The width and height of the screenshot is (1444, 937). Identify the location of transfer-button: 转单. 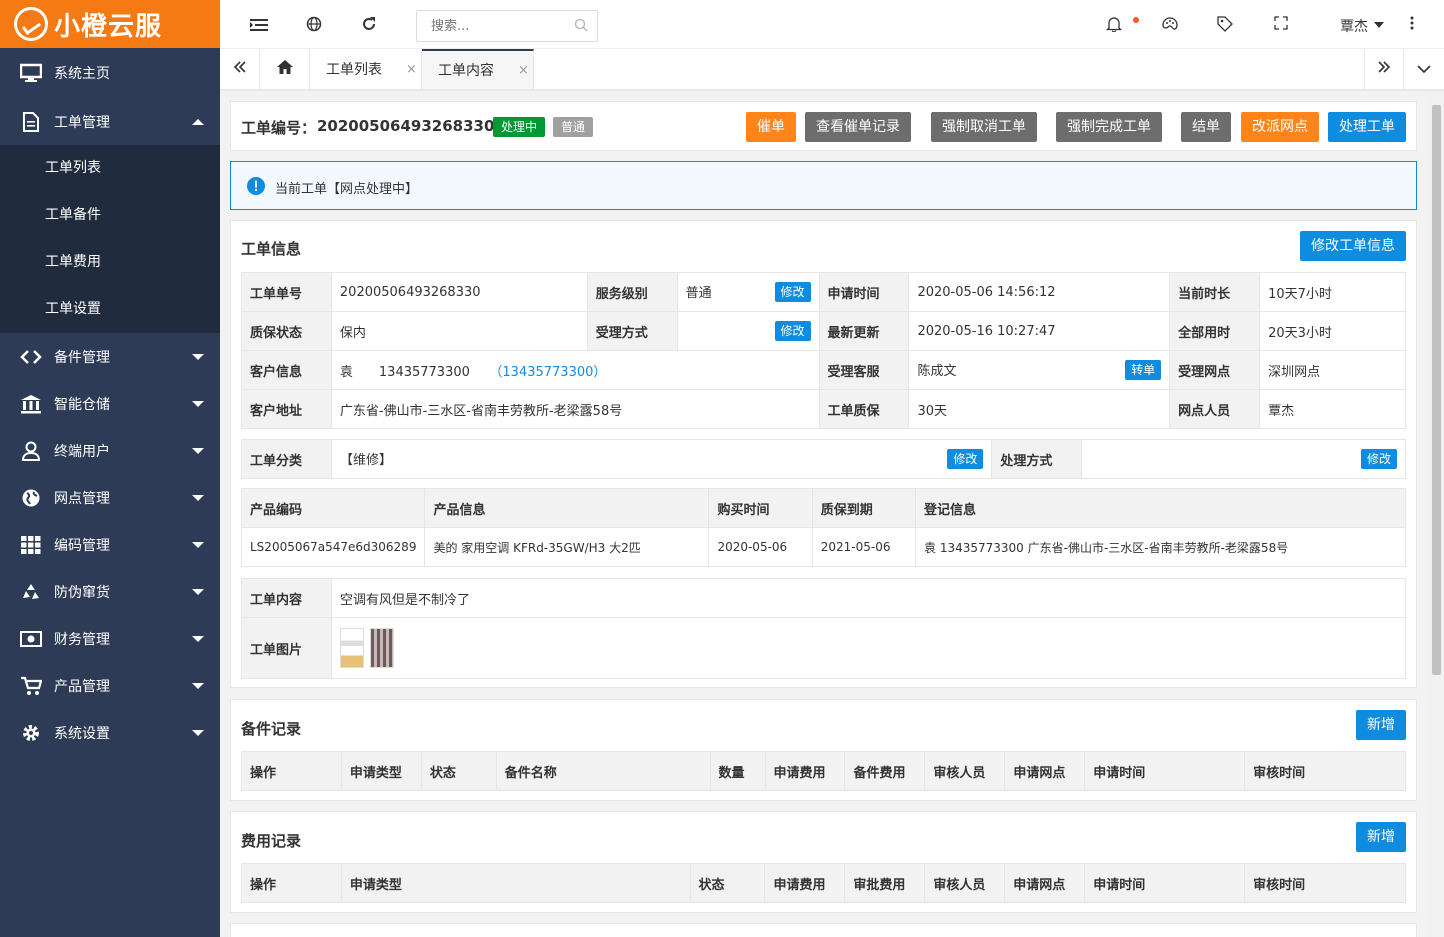
(1143, 370).